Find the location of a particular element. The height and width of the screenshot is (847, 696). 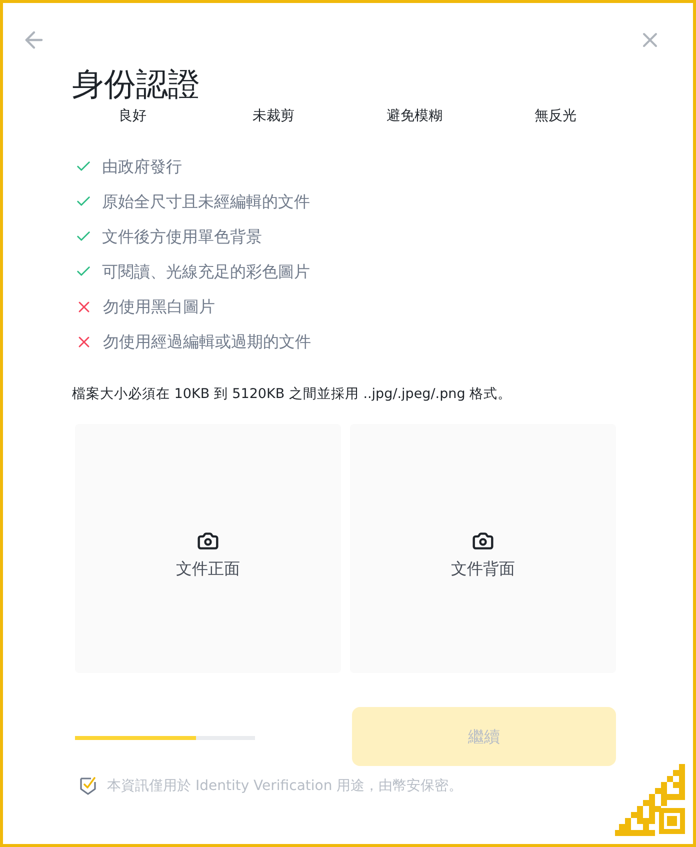

requirement-text: 可閱讀、光線充足的彩色圖片 is located at coordinates (206, 271).